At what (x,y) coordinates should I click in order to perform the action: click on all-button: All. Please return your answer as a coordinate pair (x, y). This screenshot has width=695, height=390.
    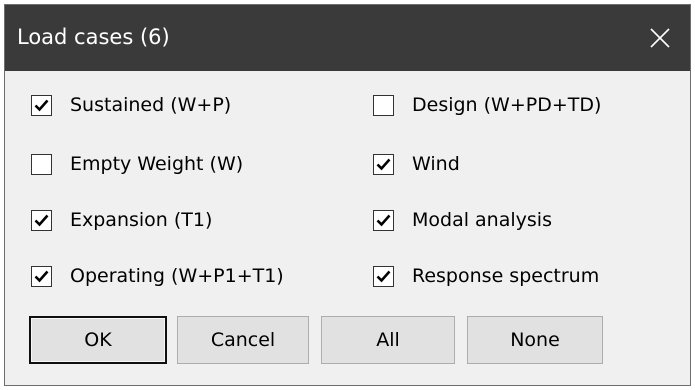
    Looking at the image, I should click on (388, 340).